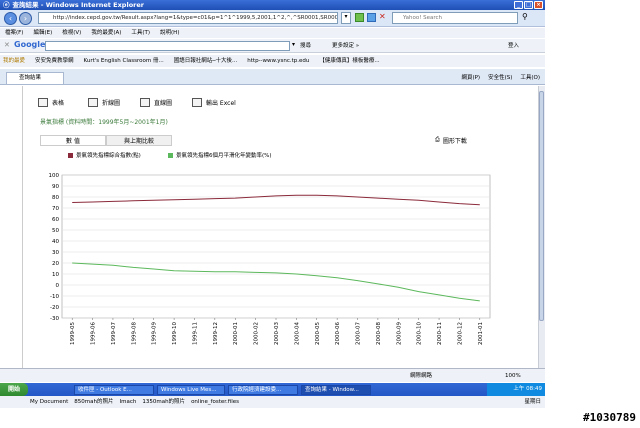  What do you see at coordinates (527, 17) in the screenshot?
I see `search-icon: ⚲` at bounding box center [527, 17].